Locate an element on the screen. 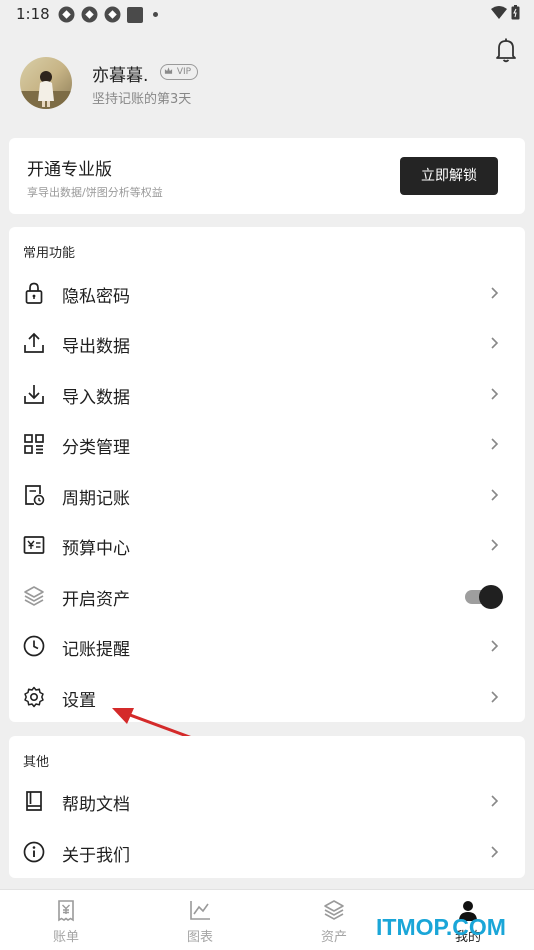 This screenshot has width=534, height=950. menu-item-export-data: 导出数据 is located at coordinates (267, 343).